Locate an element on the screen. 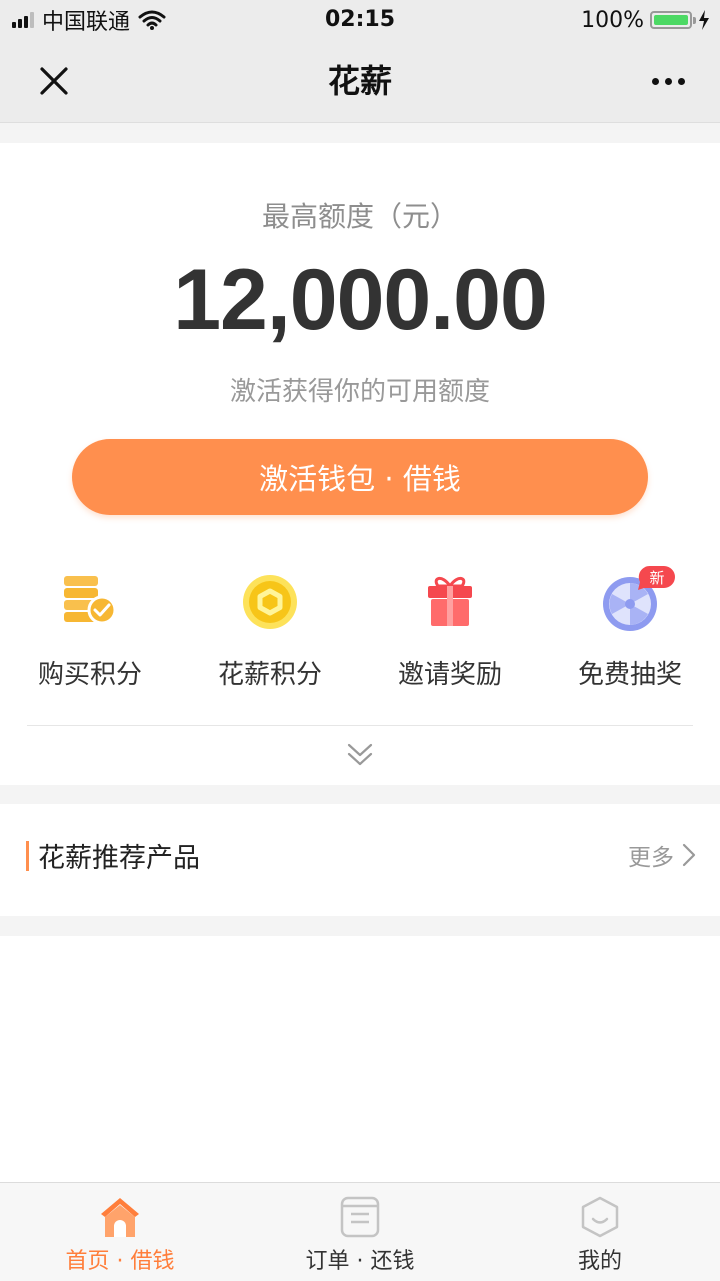 The image size is (720, 1281). feature-invite-reward: 邀请奖励 is located at coordinates (450, 633).